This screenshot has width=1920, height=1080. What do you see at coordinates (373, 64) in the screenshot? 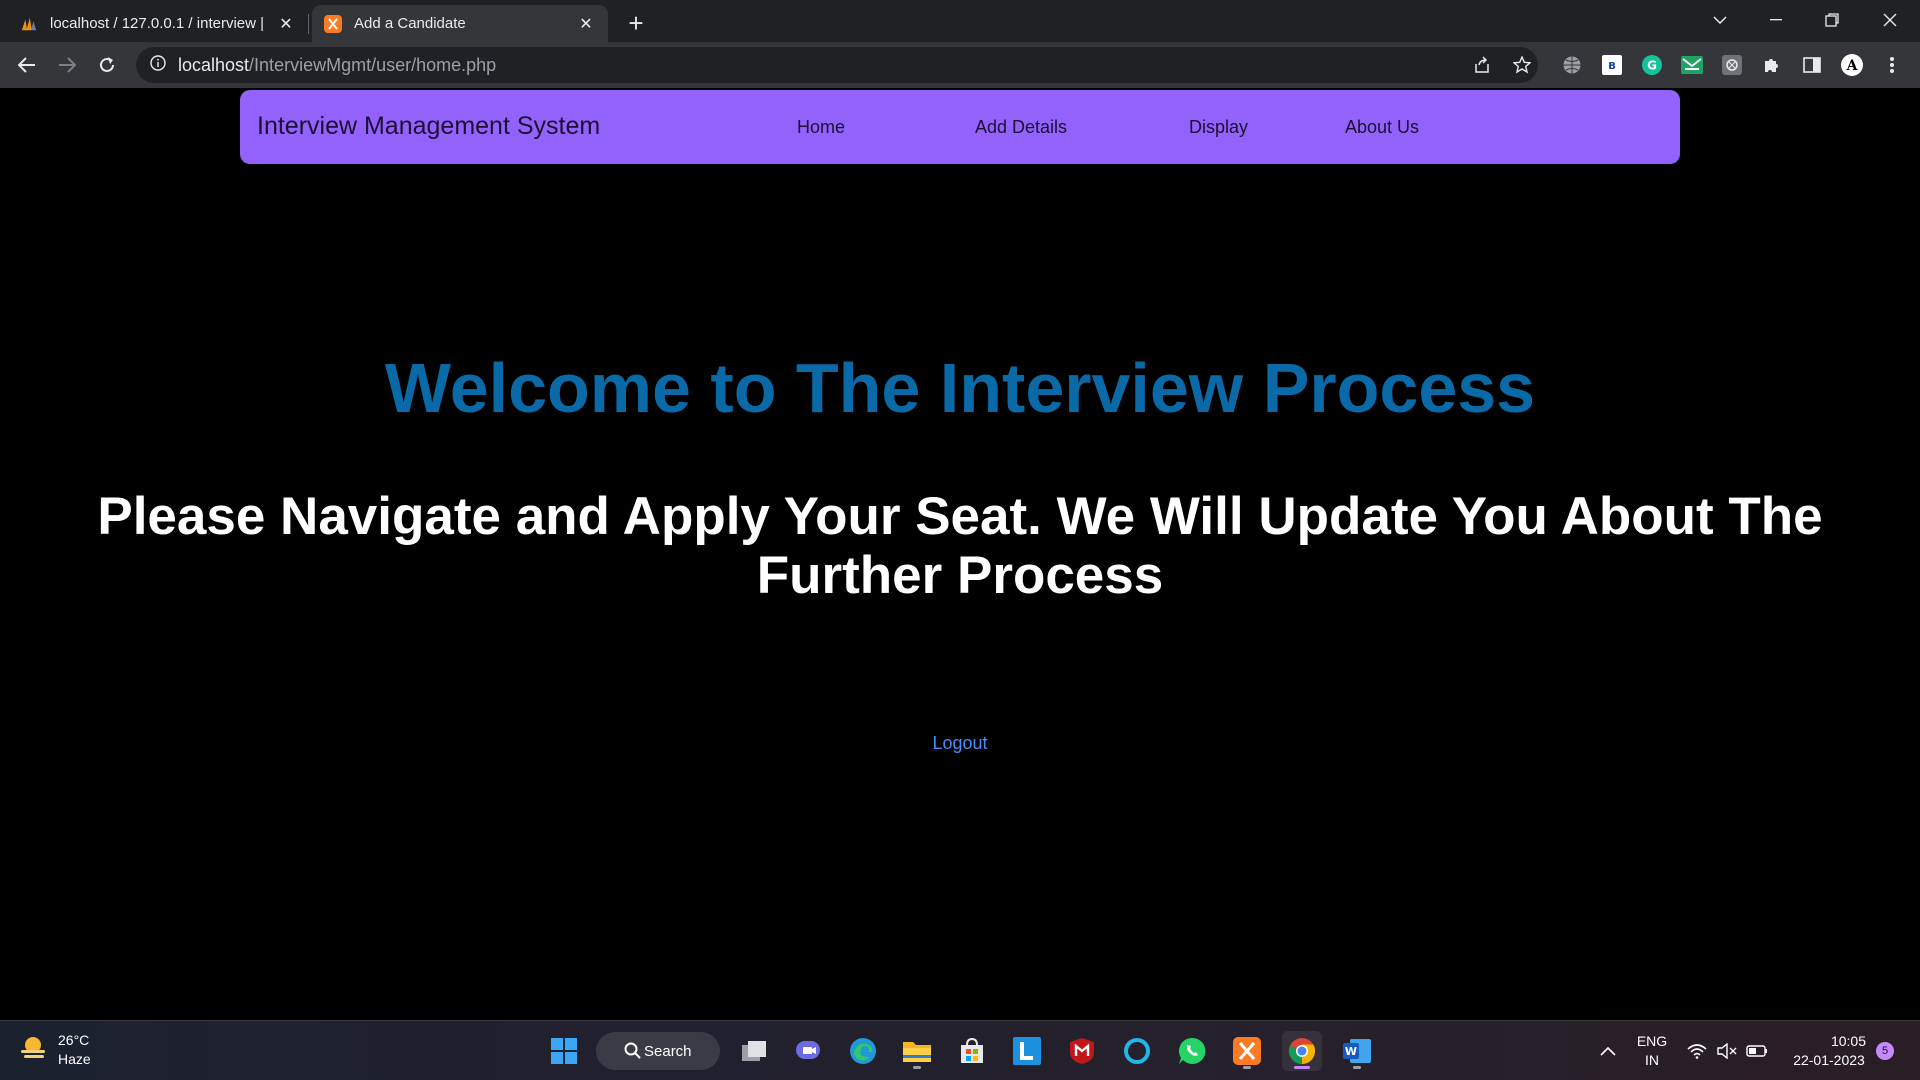
I see `url-path: /InterviewMgmt/user/home.php` at bounding box center [373, 64].